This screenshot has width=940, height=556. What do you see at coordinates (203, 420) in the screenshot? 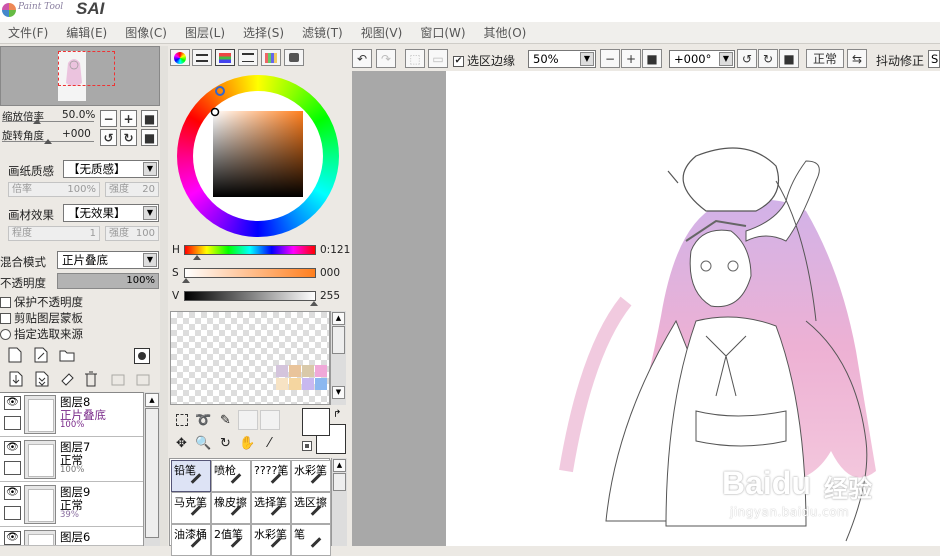
I see `lasso-icon: ➰` at bounding box center [203, 420].